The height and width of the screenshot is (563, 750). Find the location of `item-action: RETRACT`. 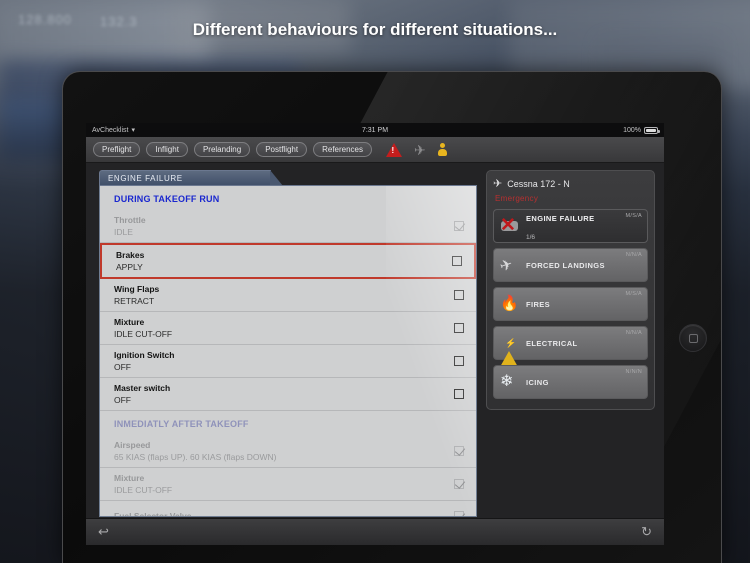

item-action: RETRACT is located at coordinates (134, 301).